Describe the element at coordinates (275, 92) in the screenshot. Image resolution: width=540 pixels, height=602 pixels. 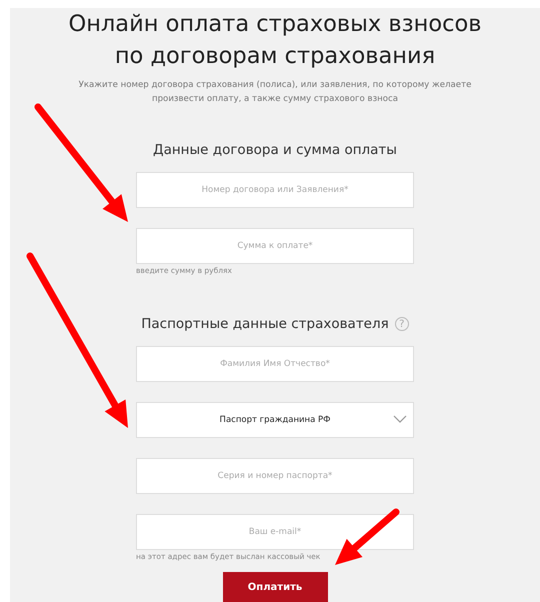
I see `intro-text: Укажите номер договора страхования (полиса), или заявления, по которому желаете произвести оплату, а также сумму страхового взноса` at that location.